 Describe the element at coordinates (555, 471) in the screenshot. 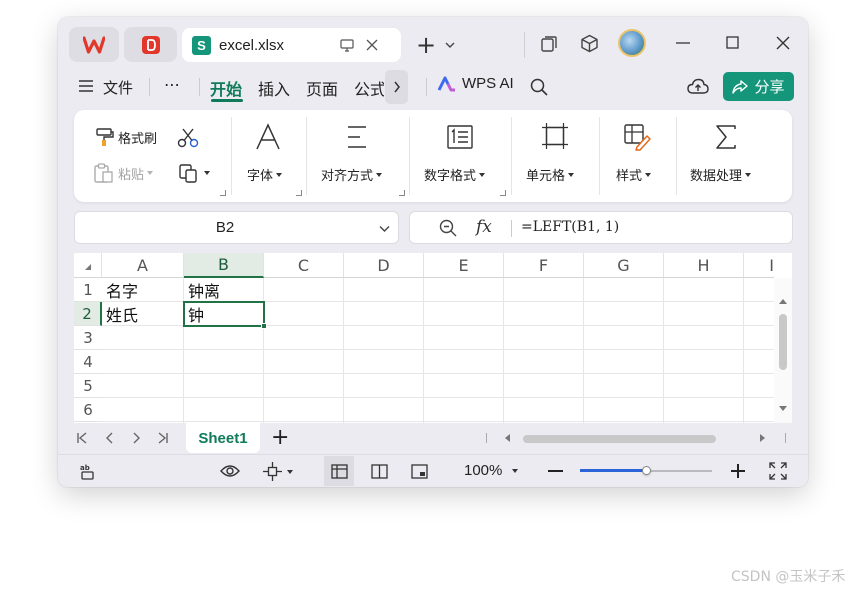

I see `zoom-out-button` at that location.